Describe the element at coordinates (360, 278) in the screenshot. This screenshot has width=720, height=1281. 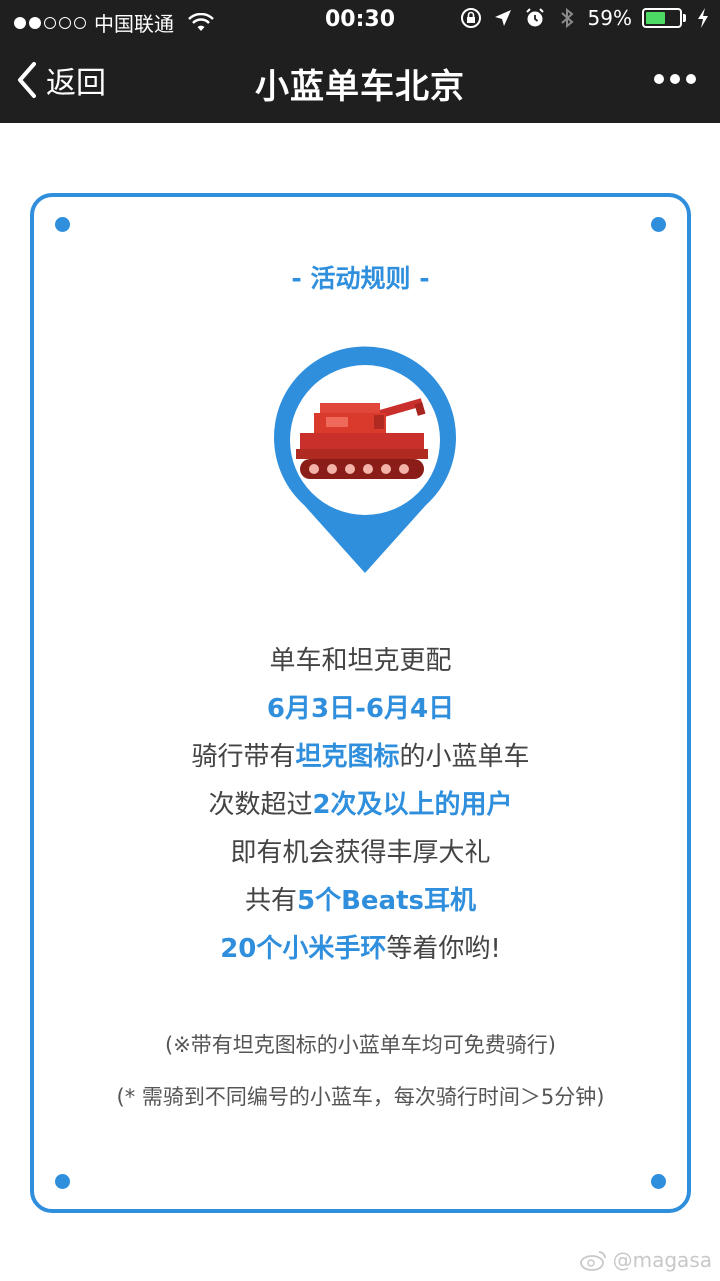
I see `section-title: - 活动规则 -` at that location.